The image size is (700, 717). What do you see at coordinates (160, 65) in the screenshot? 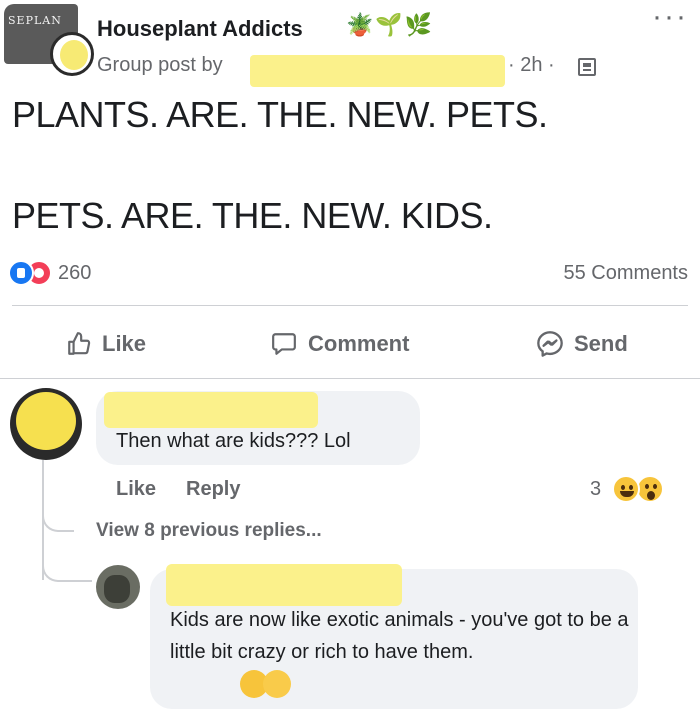
I see `post-meta-prefix: Group post by` at bounding box center [160, 65].